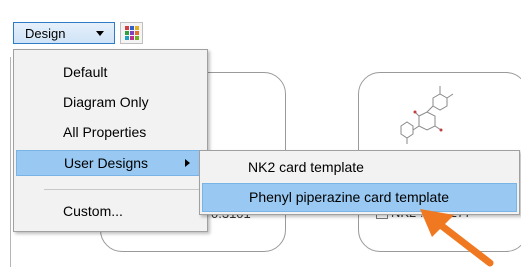  Describe the element at coordinates (106, 163) in the screenshot. I see `menu-item-label: User Designs` at that location.